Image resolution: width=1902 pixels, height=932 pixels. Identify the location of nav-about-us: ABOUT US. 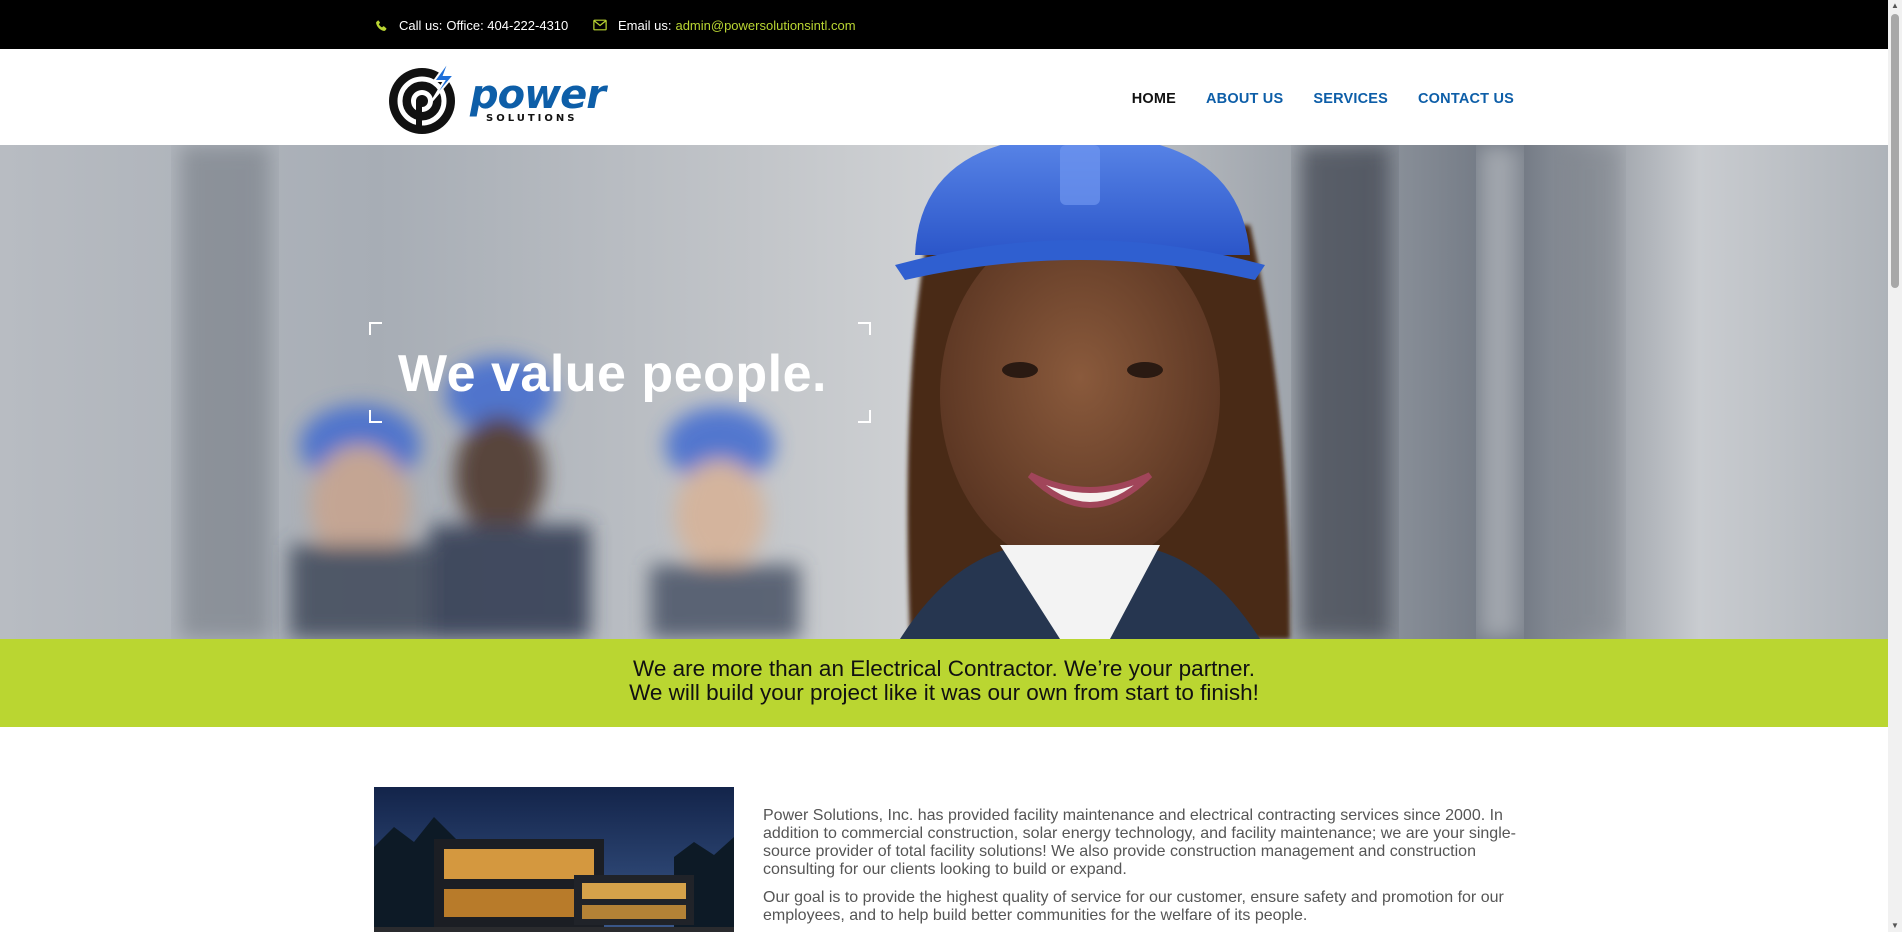
(1244, 99).